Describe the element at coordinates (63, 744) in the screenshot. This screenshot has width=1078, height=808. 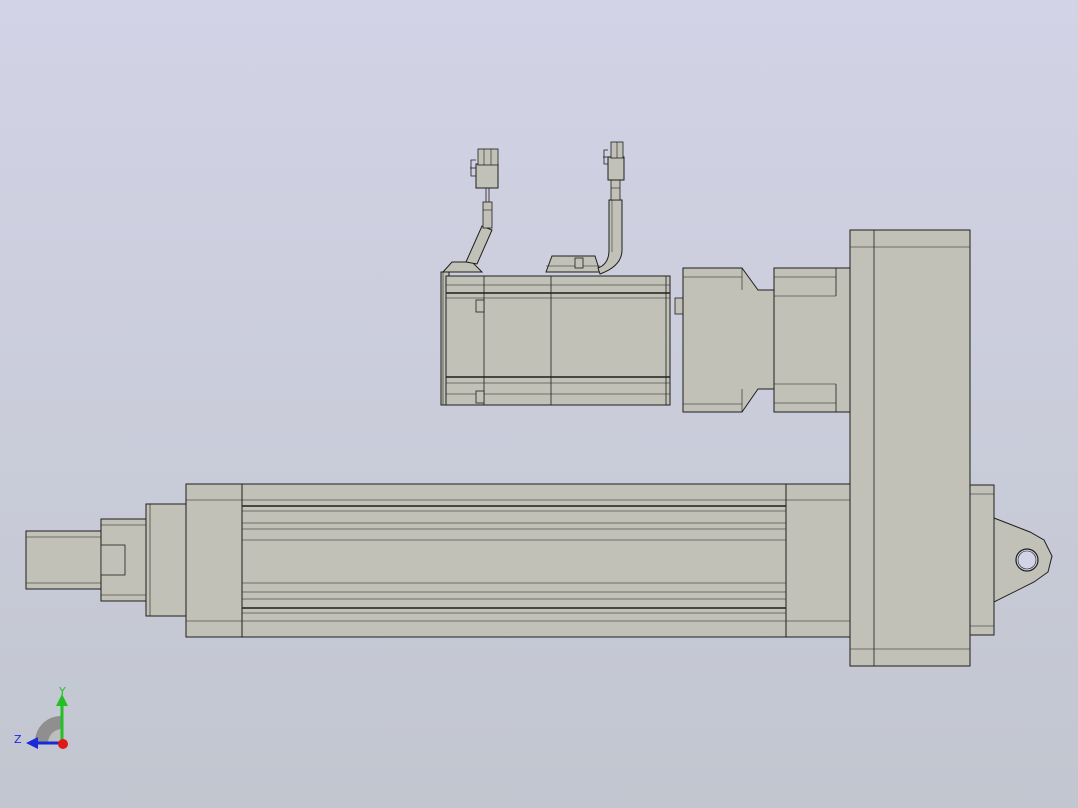
I see `x-axis-dot` at that location.